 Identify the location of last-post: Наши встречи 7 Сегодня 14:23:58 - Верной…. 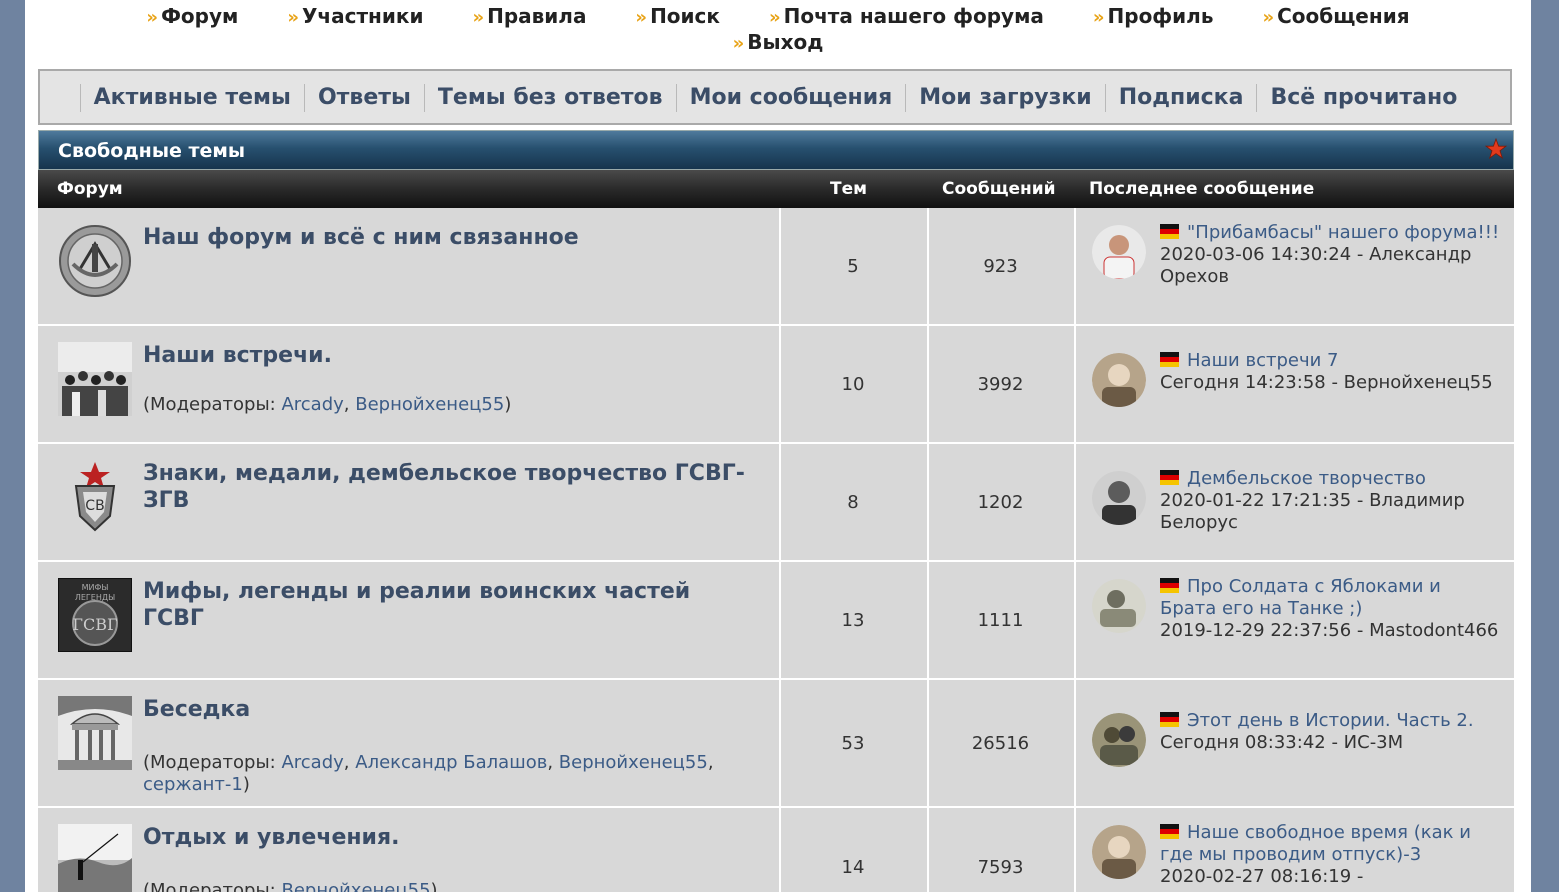
(1297, 378).